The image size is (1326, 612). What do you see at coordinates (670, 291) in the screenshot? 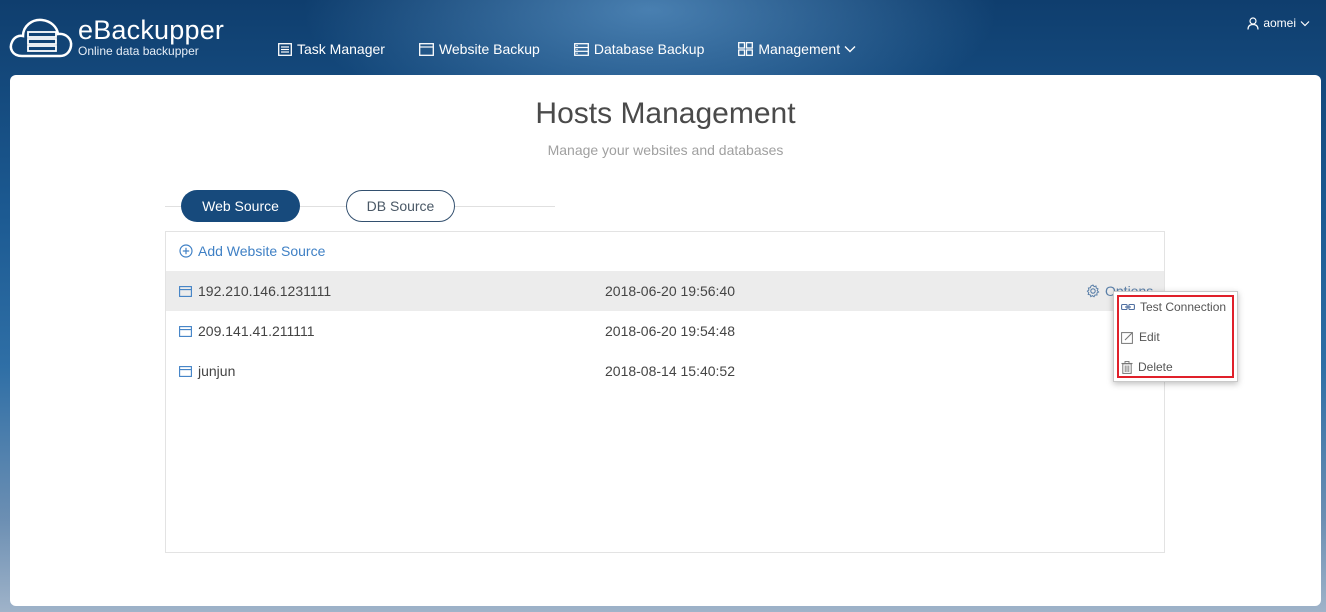
I see `host-time: 2018-06-20 19:56:40` at bounding box center [670, 291].